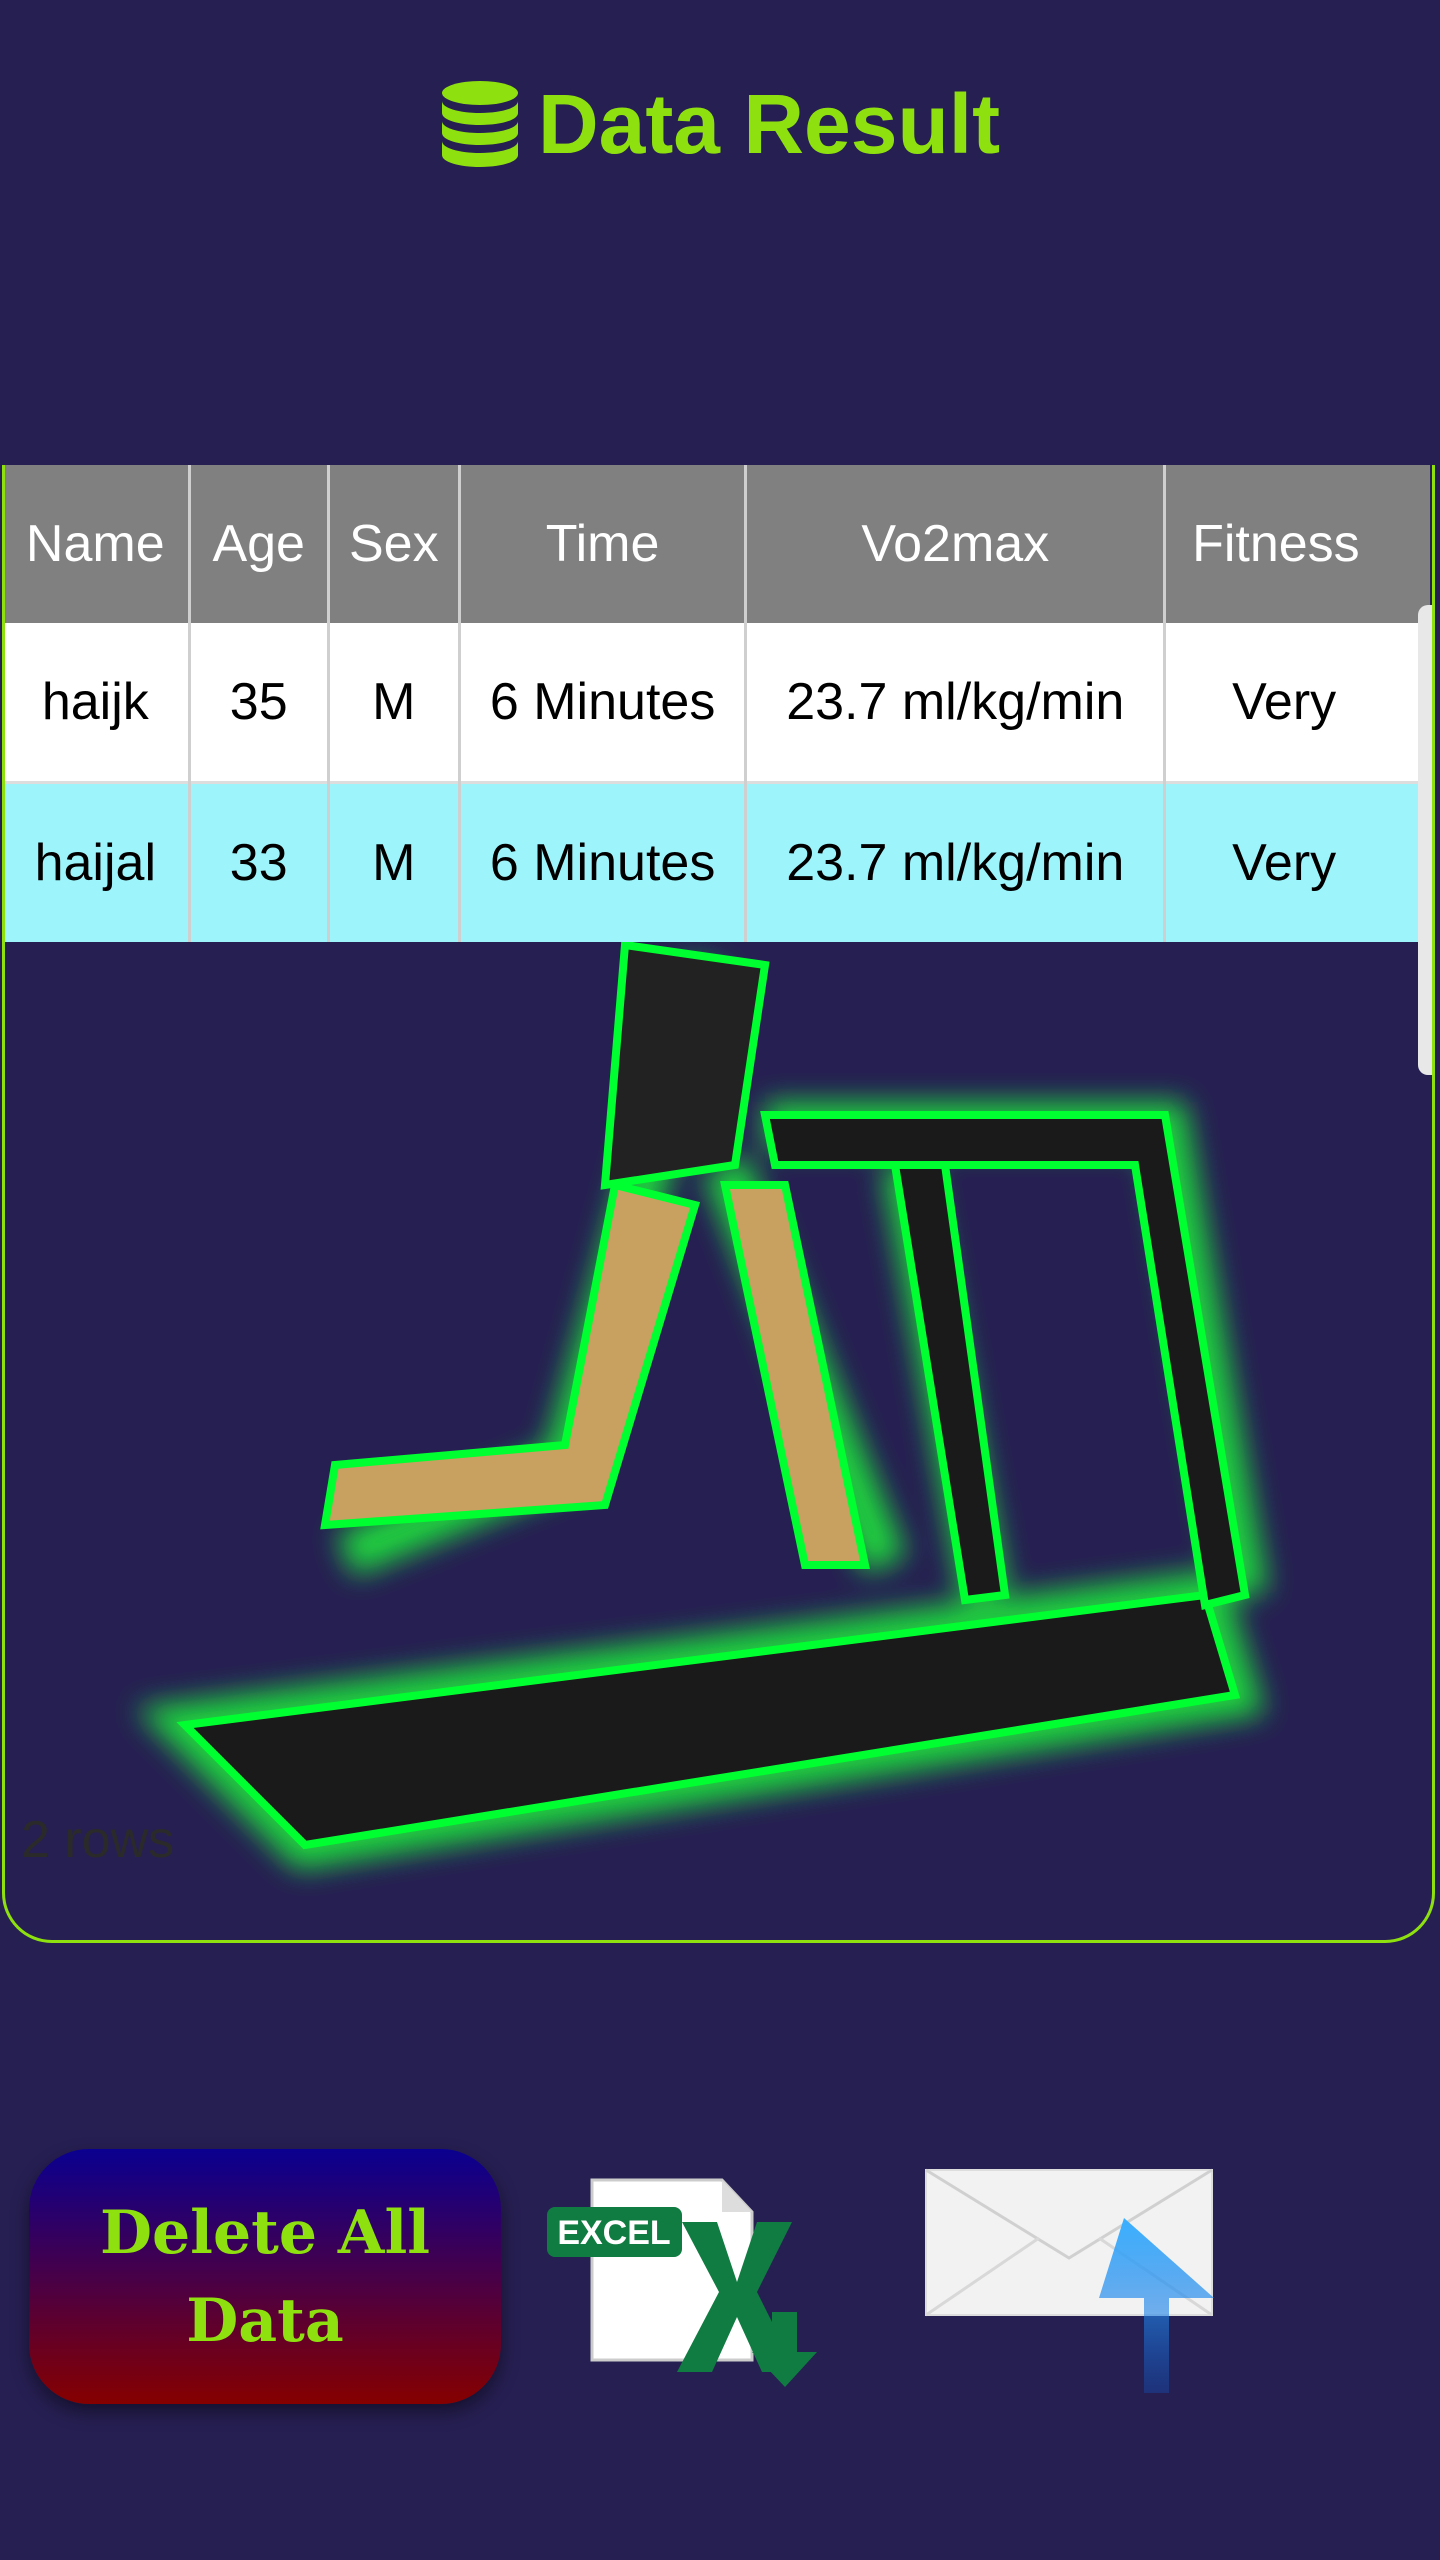 The width and height of the screenshot is (1440, 2560). I want to click on cell-name: haijal, so click(97, 861).